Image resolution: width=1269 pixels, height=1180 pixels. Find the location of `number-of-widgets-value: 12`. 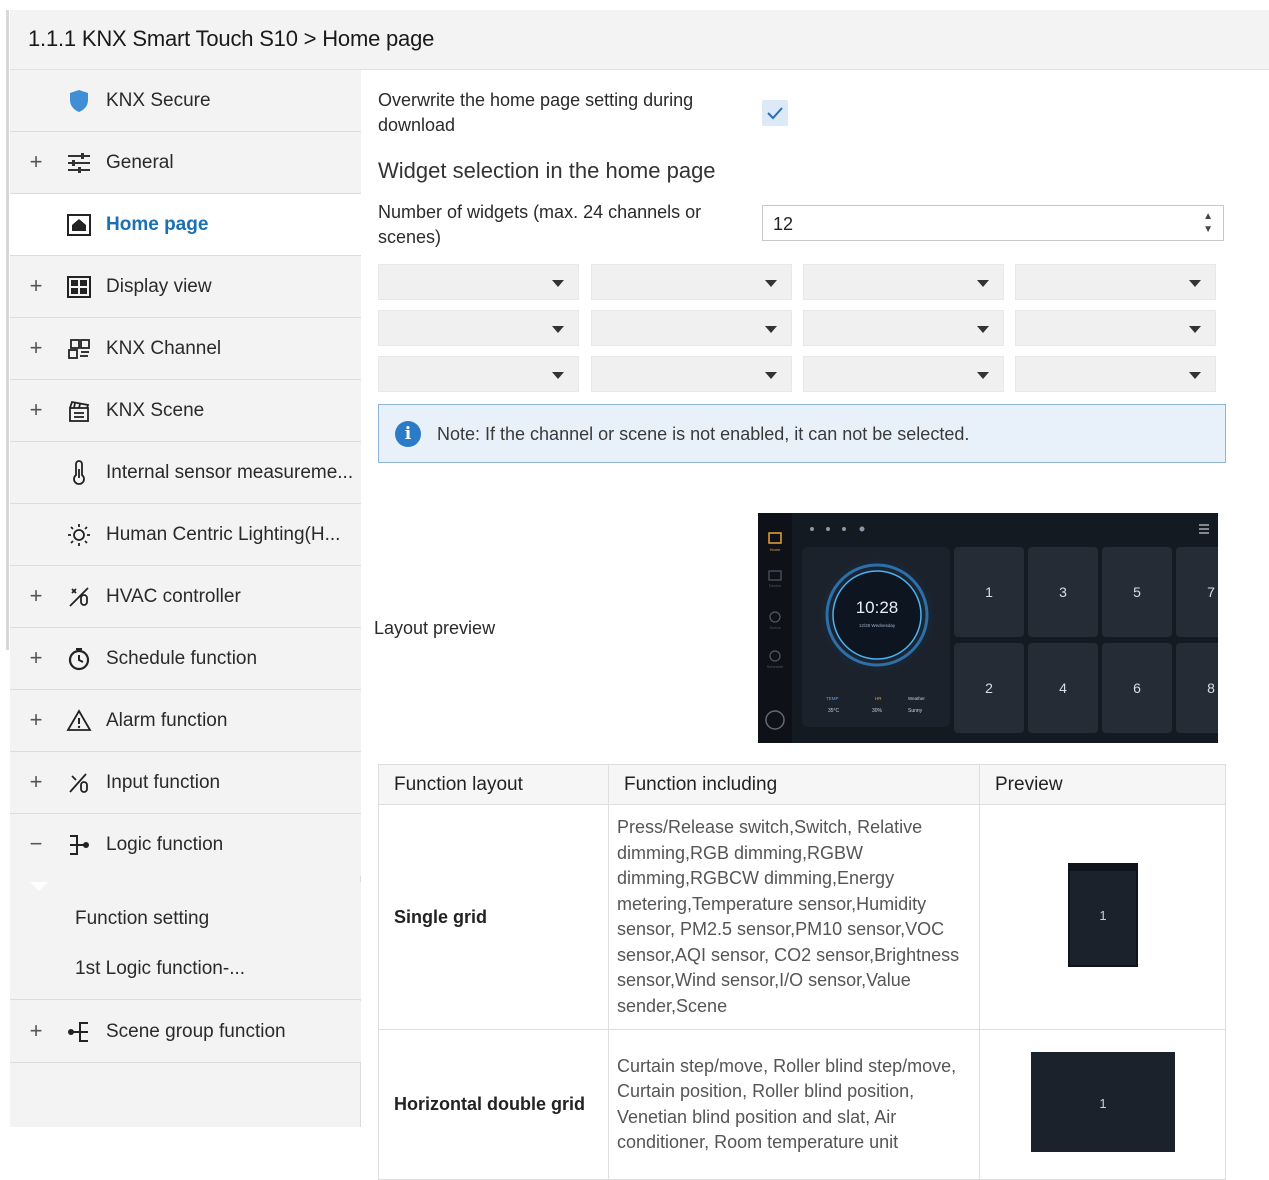

number-of-widgets-value: 12 is located at coordinates (783, 224).